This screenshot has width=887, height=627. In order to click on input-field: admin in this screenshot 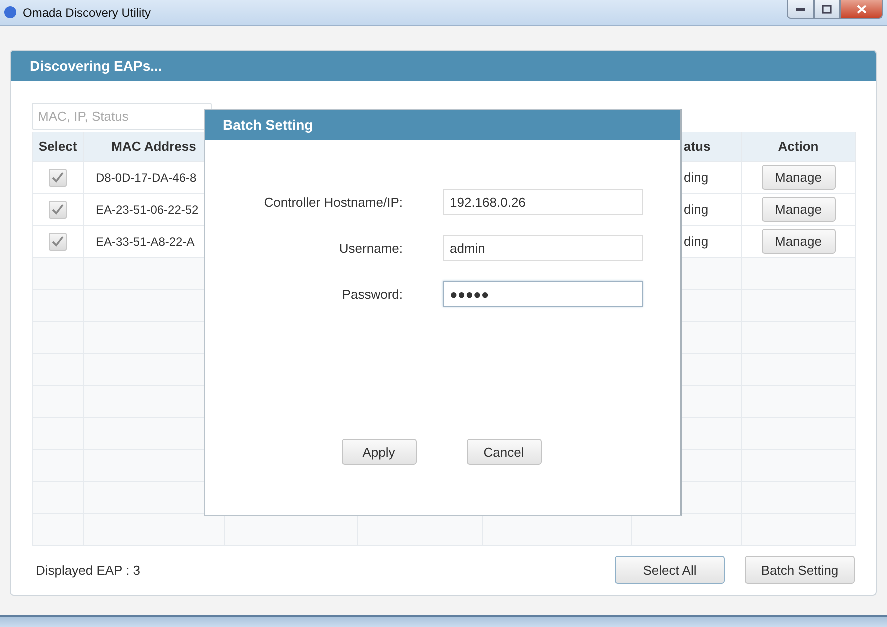, I will do `click(543, 248)`.